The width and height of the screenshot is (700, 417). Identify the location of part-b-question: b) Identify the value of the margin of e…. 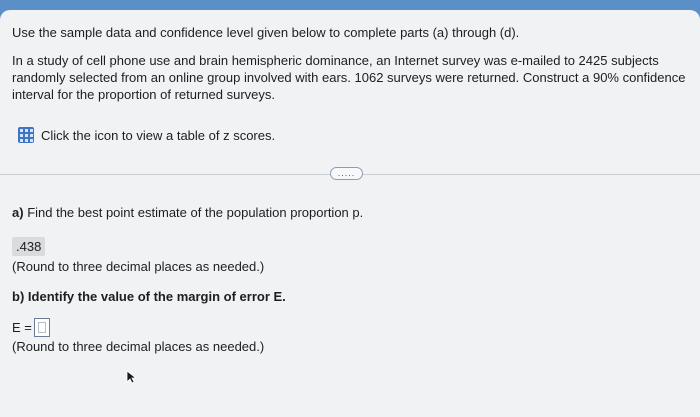
(149, 296).